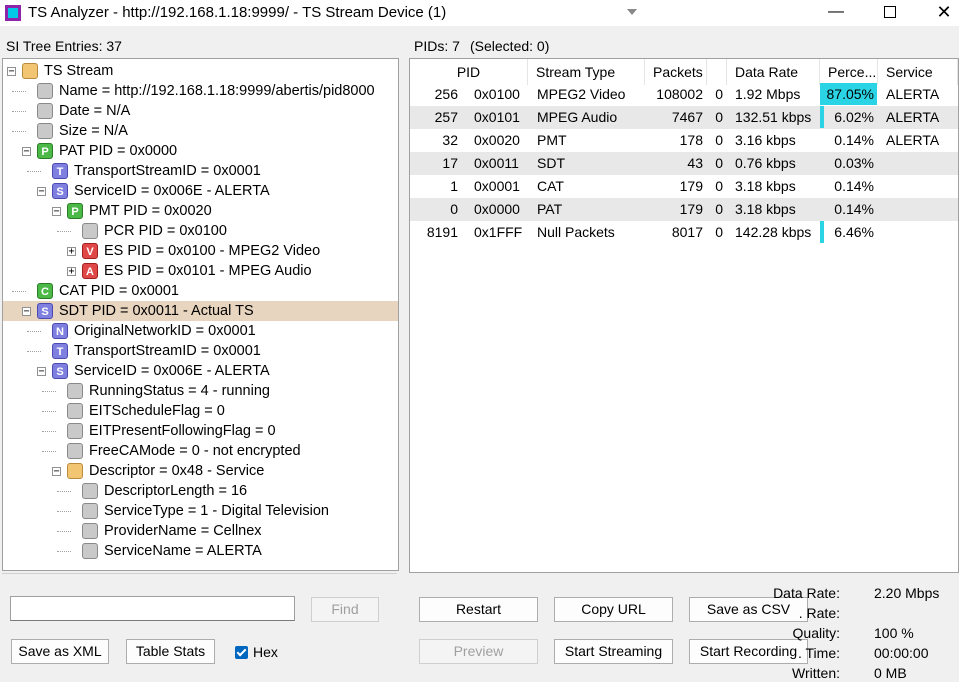  What do you see at coordinates (170, 651) in the screenshot?
I see `table-stats-button: Table Stats` at bounding box center [170, 651].